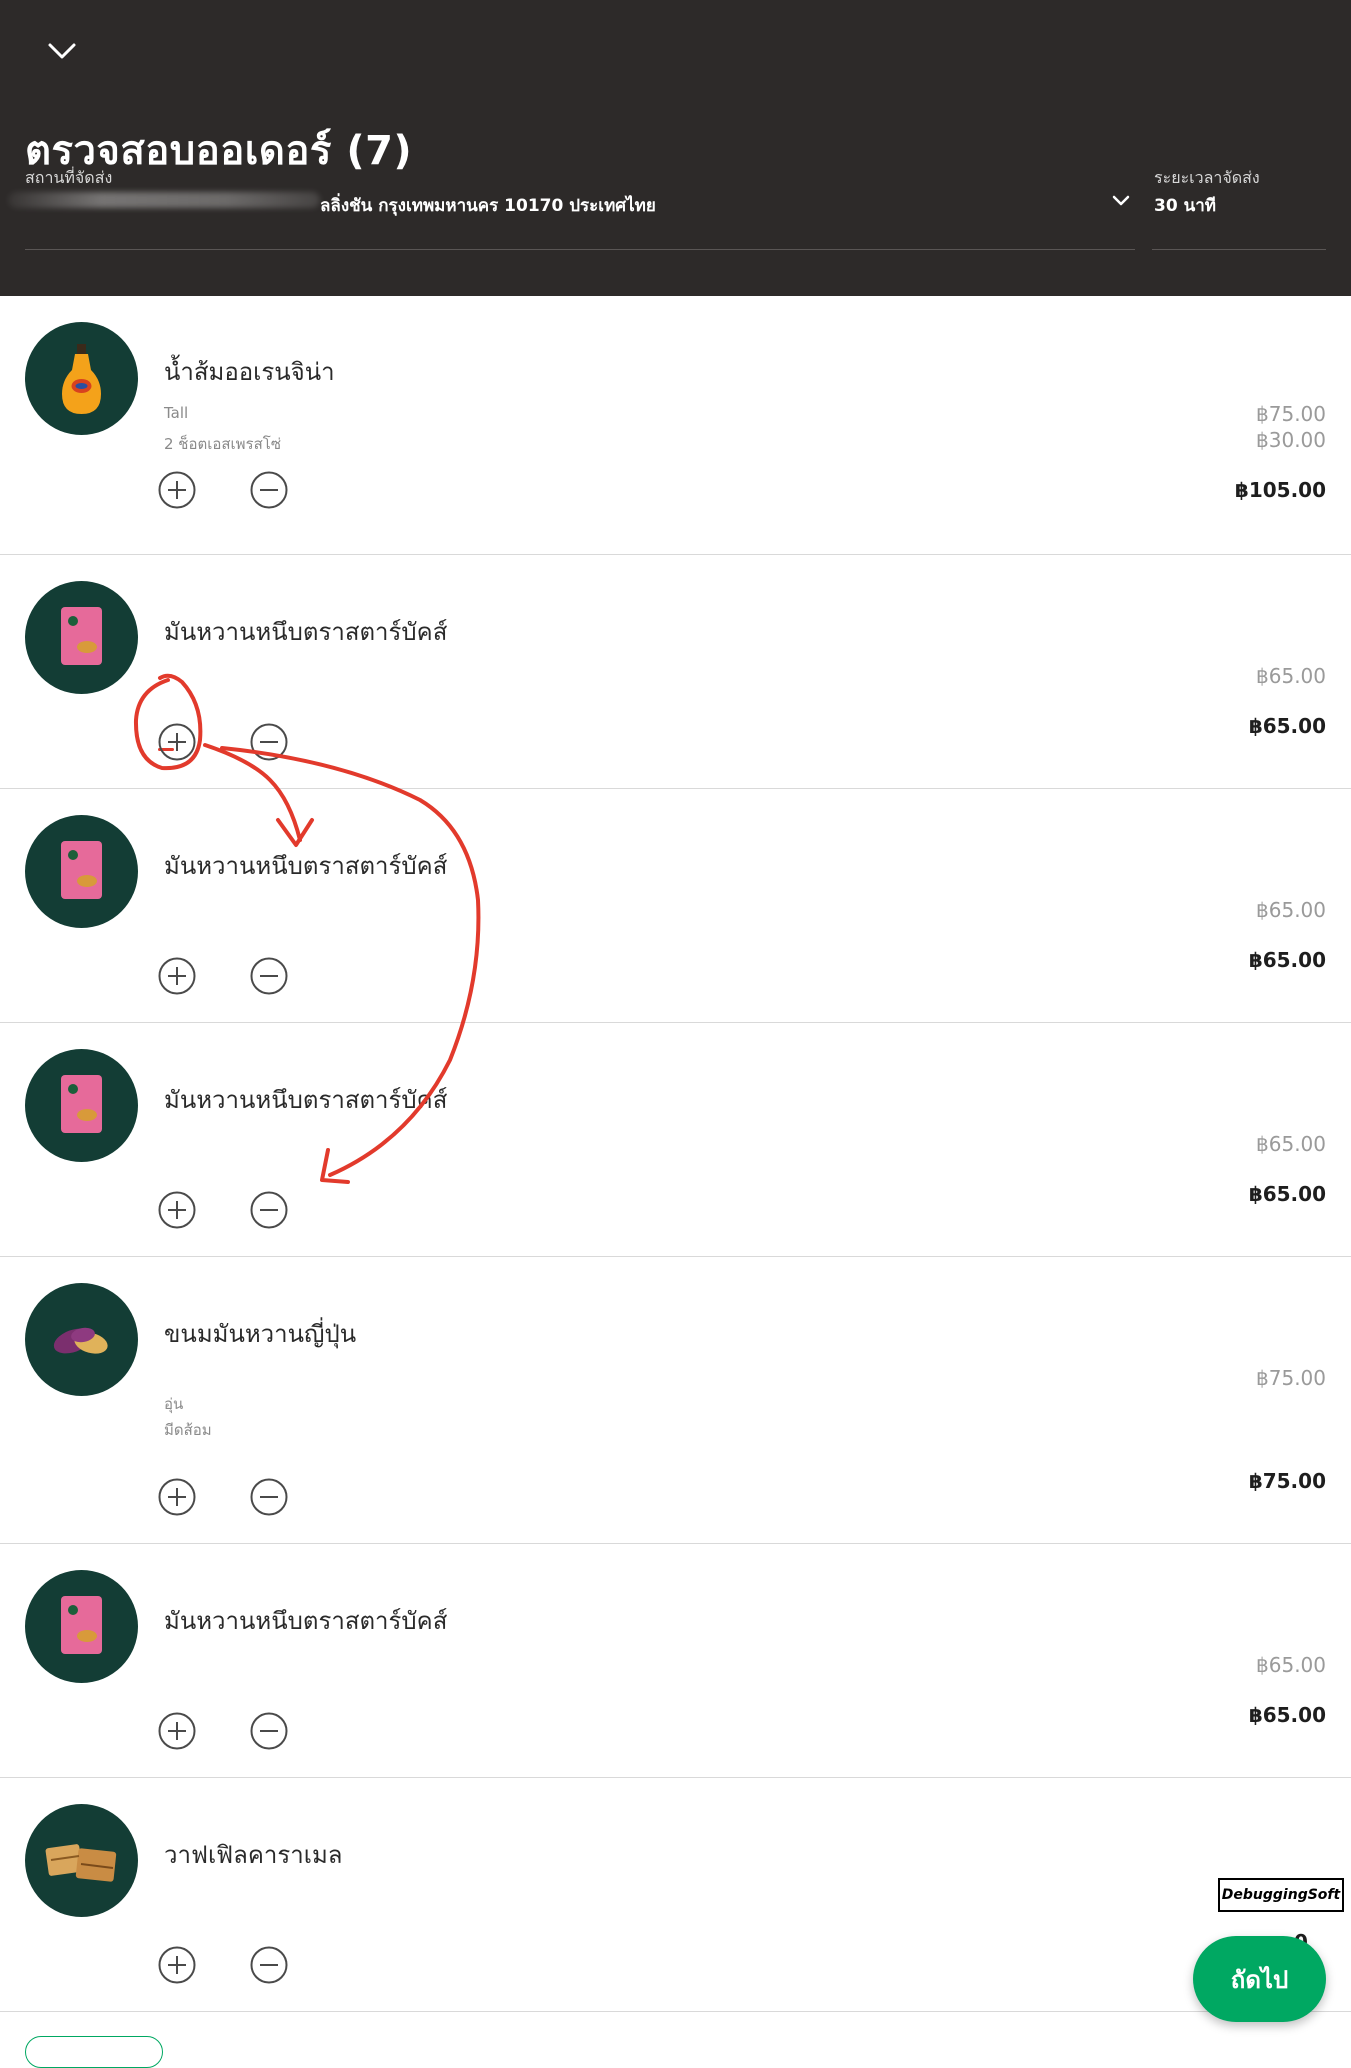  Describe the element at coordinates (69, 177) in the screenshot. I see `address-label: สถานที่จัดส่ง` at that location.